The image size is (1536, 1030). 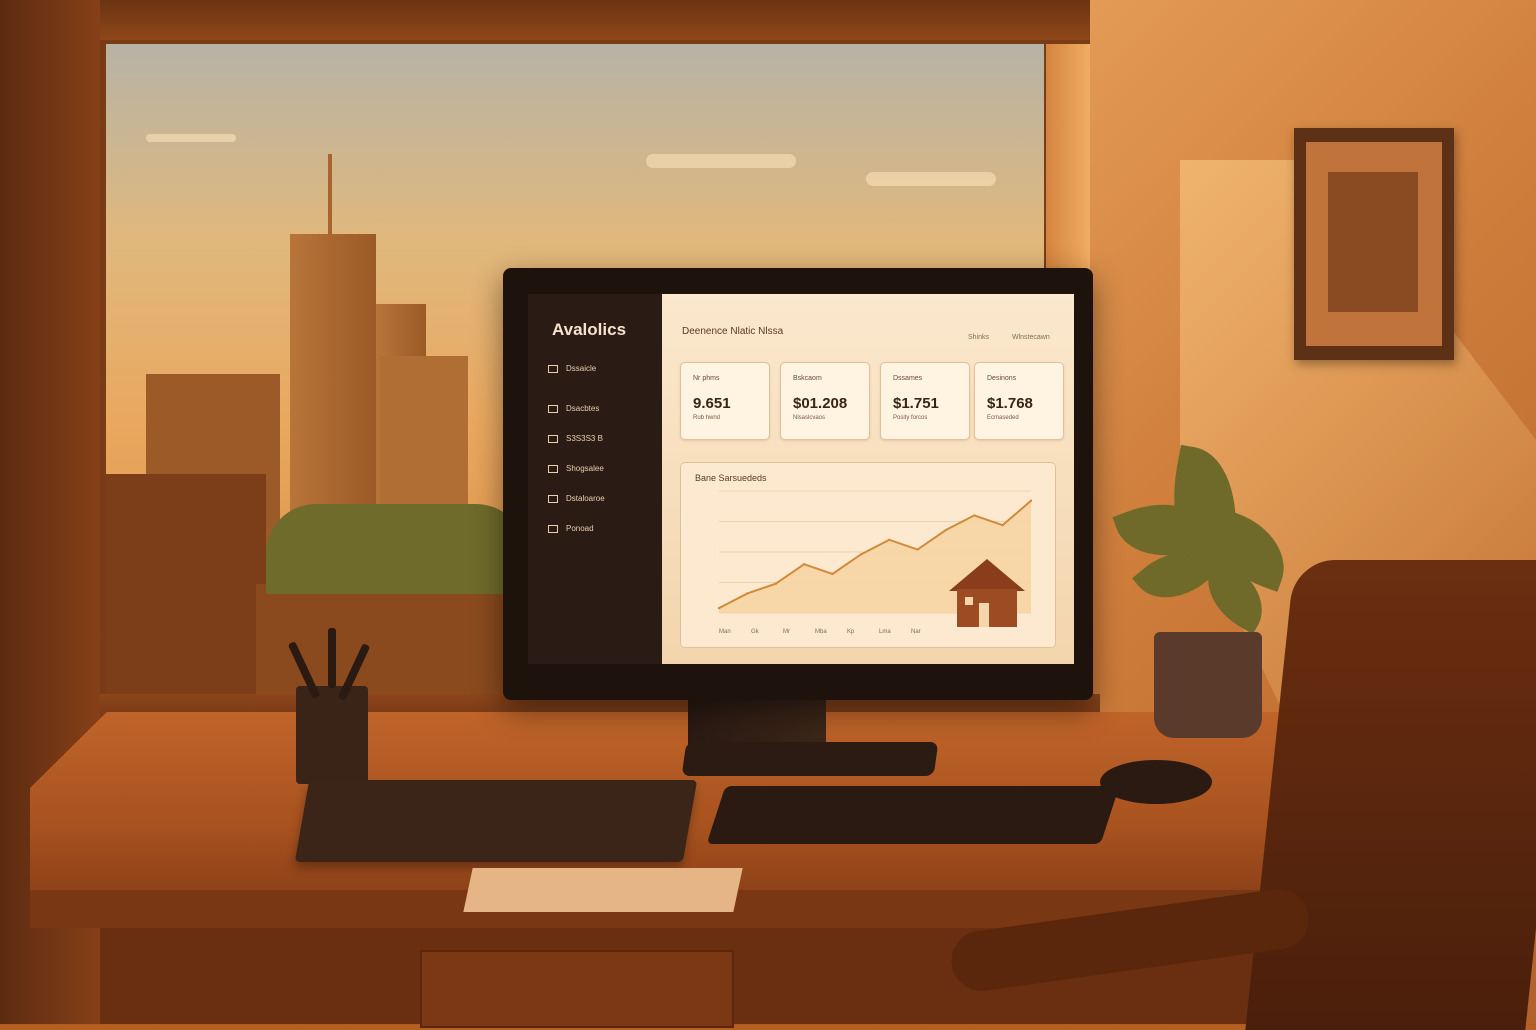 What do you see at coordinates (916, 403) in the screenshot?
I see `kpi-value: $1.751` at bounding box center [916, 403].